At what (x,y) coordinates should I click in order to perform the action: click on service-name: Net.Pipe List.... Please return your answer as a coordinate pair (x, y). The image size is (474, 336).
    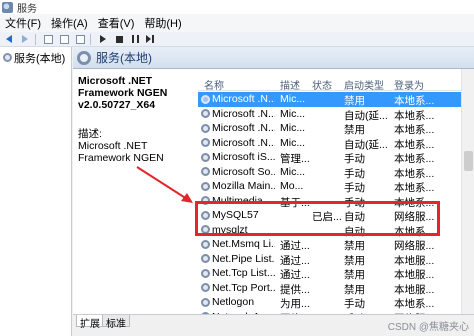
    Looking at the image, I should click on (238, 259).